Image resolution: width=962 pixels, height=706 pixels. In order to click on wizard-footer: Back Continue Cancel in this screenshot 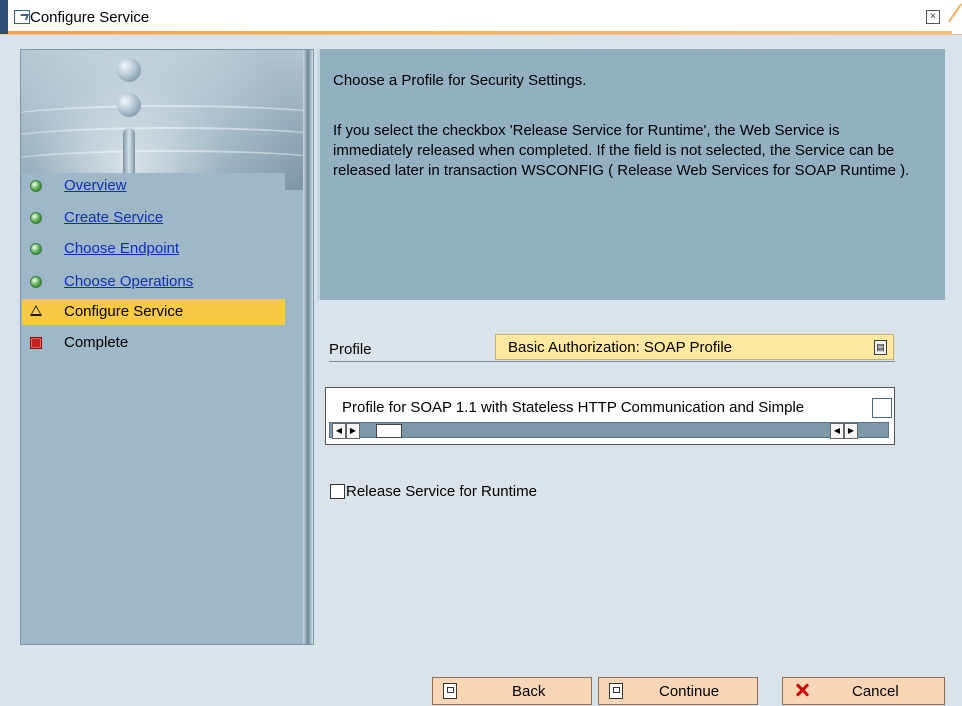, I will do `click(481, 677)`.